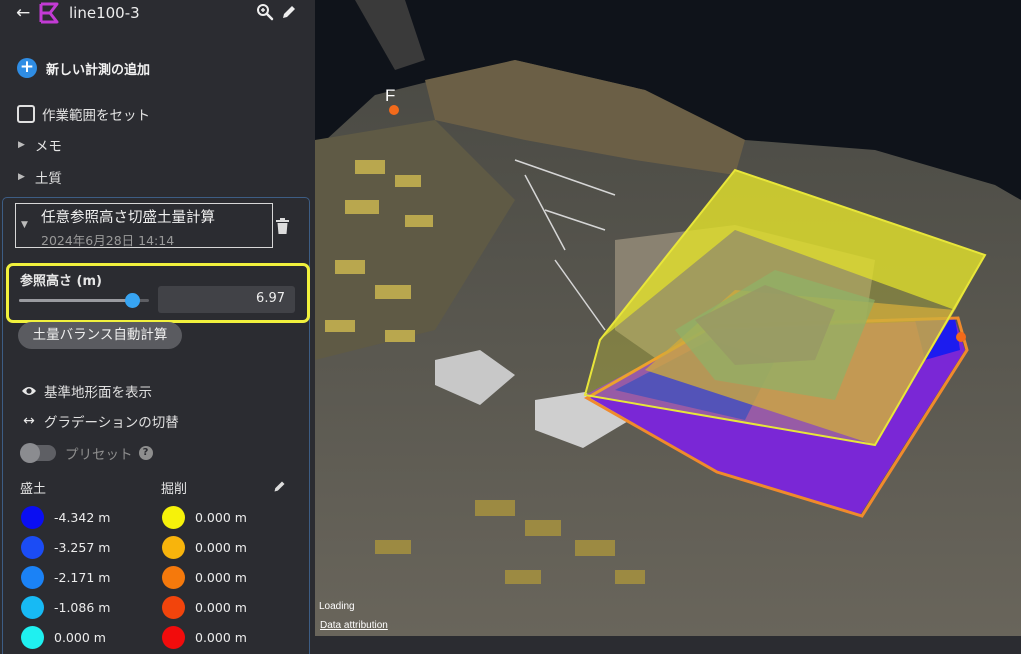  What do you see at coordinates (27, 68) in the screenshot?
I see `plus-circle-icon: +` at bounding box center [27, 68].